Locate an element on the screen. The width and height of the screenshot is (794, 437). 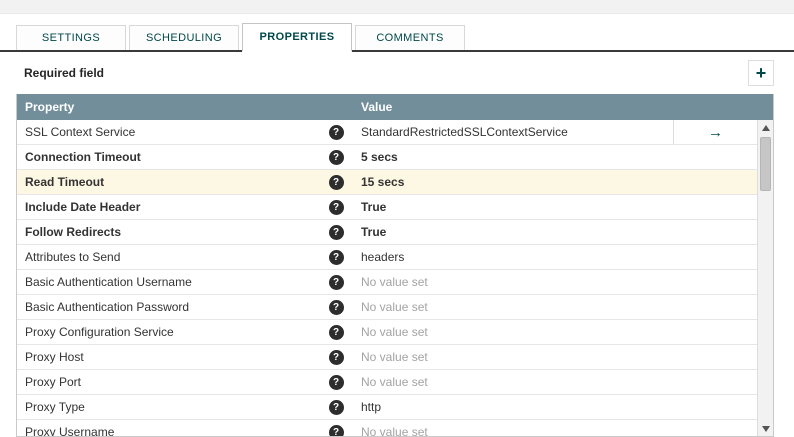
row-action-cell: → is located at coordinates (715, 132).